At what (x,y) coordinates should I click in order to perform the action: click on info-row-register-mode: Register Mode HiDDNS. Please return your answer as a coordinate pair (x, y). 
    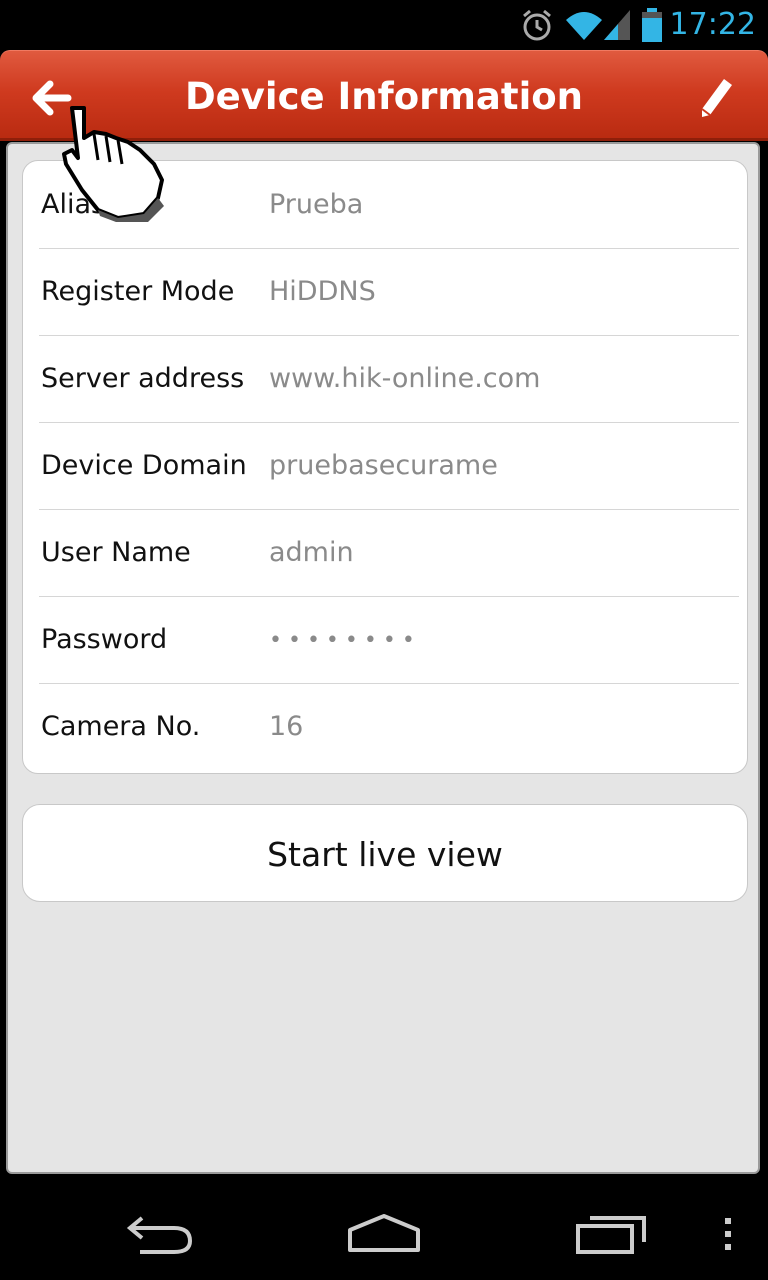
    Looking at the image, I should click on (389, 292).